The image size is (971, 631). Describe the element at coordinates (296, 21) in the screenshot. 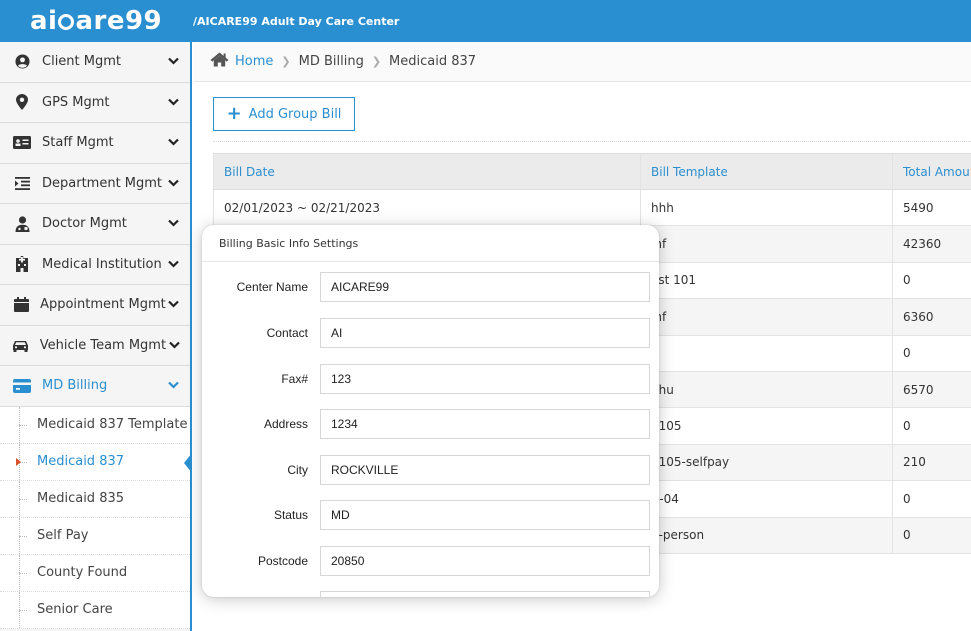

I see `center-title: /AICARE99 Adult Day Care Center` at that location.